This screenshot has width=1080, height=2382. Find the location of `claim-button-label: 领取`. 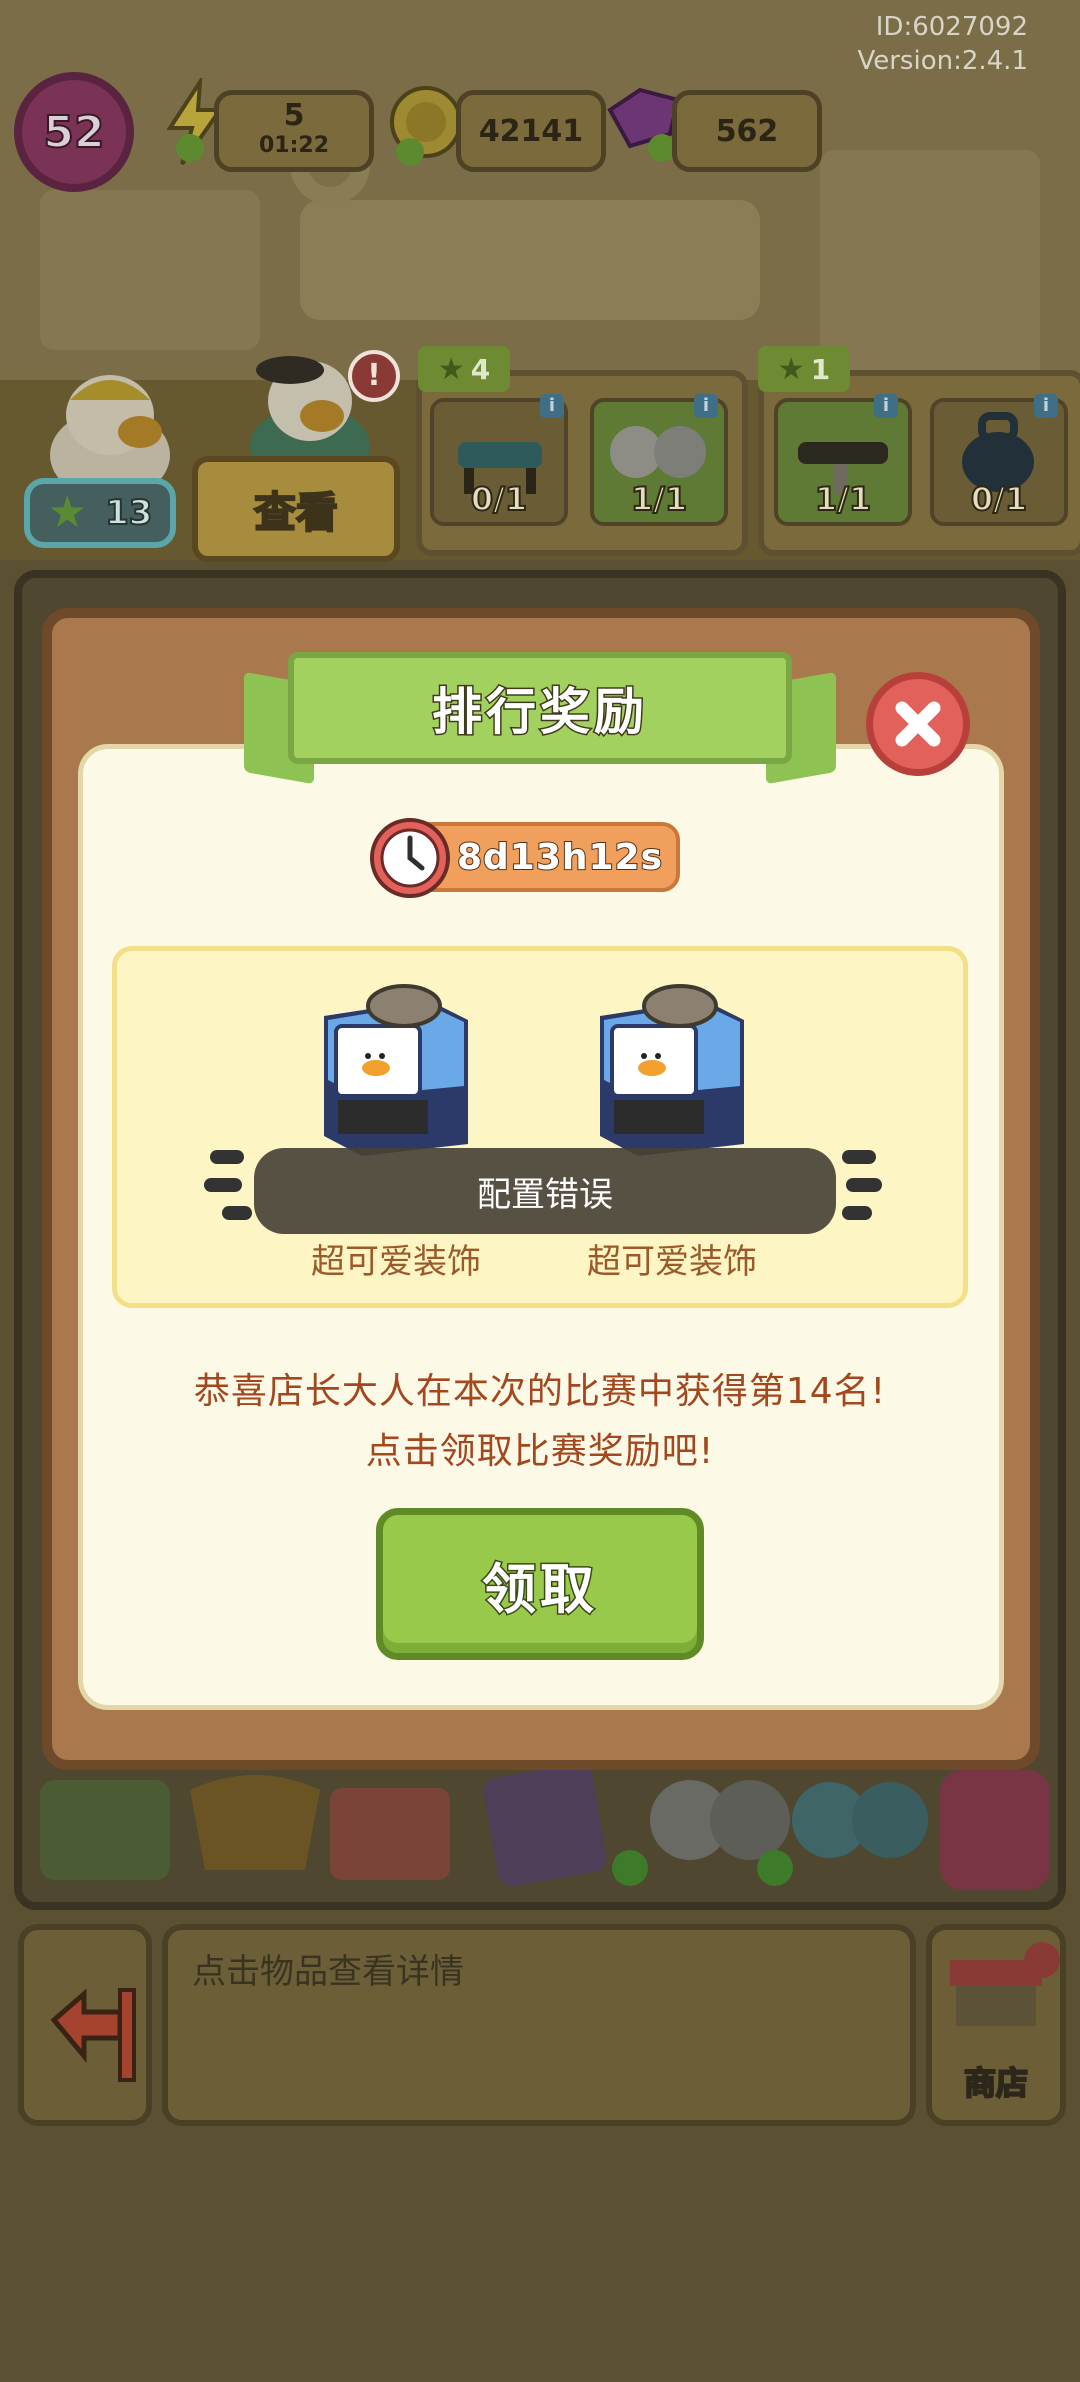

claim-button-label: 领取 is located at coordinates (539, 1589).